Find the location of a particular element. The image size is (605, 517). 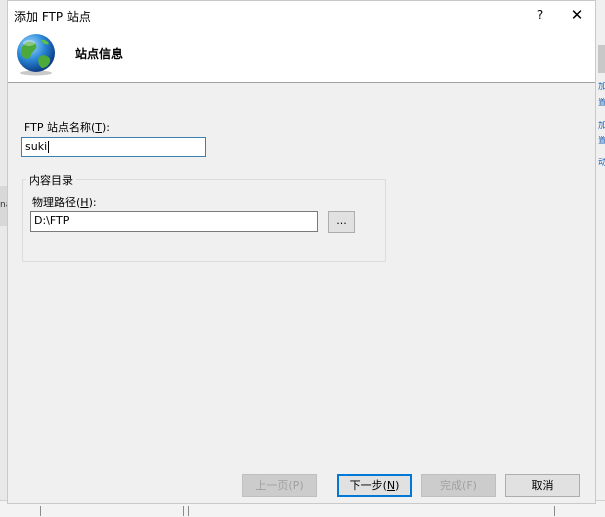

site-name-input: suki is located at coordinates (113, 147).